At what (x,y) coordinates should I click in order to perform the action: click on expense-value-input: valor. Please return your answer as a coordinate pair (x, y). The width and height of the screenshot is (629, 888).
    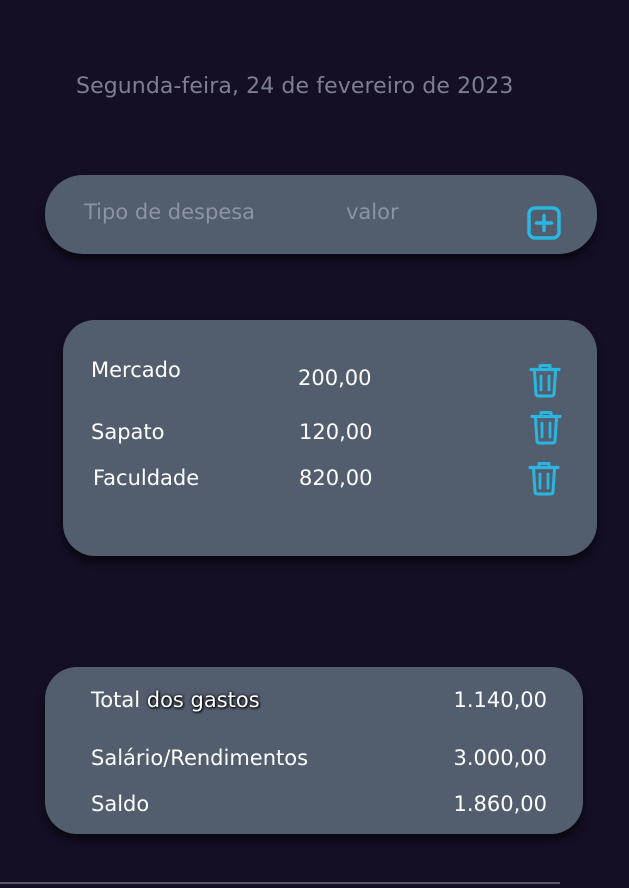
    Looking at the image, I should click on (372, 212).